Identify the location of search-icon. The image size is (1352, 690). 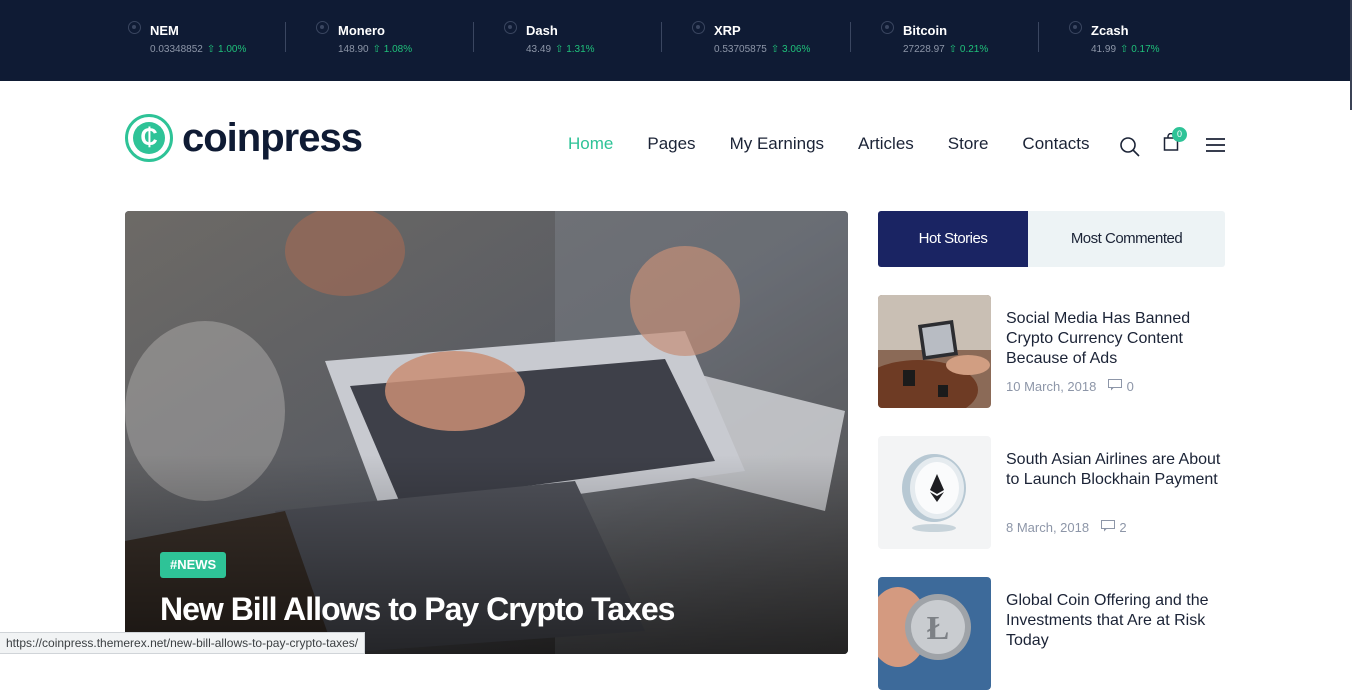
(1130, 147).